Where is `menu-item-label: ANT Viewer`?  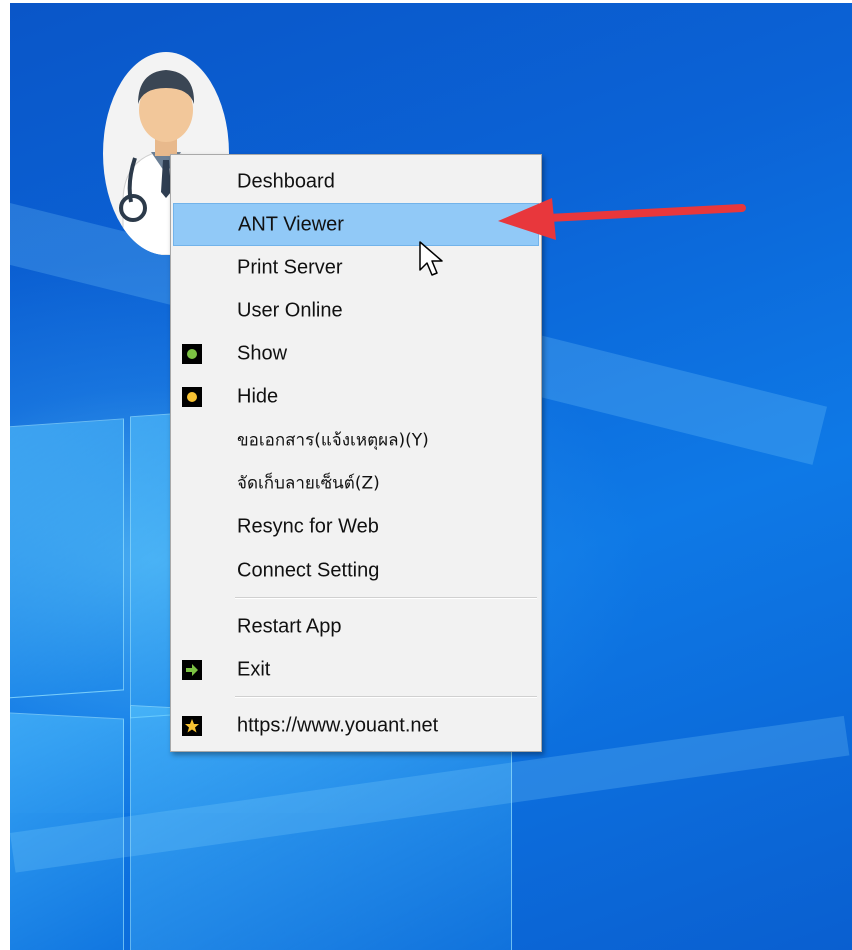 menu-item-label: ANT Viewer is located at coordinates (291, 224).